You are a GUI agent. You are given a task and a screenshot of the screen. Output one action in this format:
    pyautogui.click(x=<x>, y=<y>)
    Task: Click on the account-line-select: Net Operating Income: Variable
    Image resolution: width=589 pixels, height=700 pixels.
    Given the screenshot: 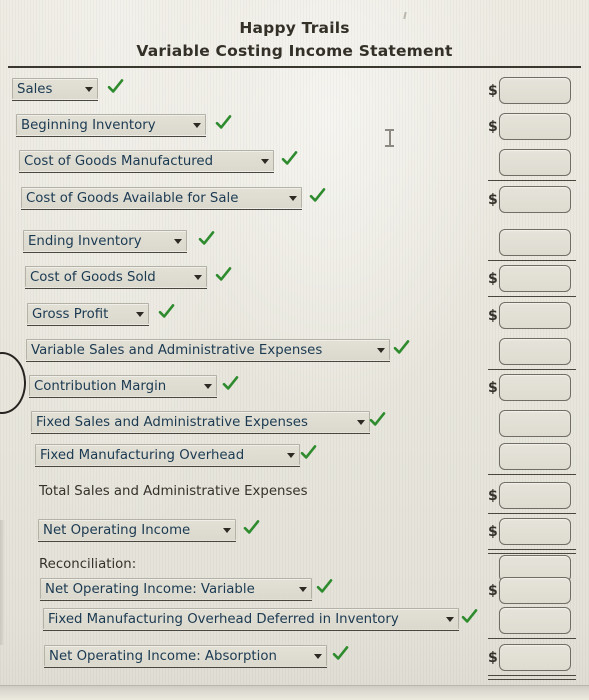 What is the action you would take?
    pyautogui.click(x=176, y=589)
    